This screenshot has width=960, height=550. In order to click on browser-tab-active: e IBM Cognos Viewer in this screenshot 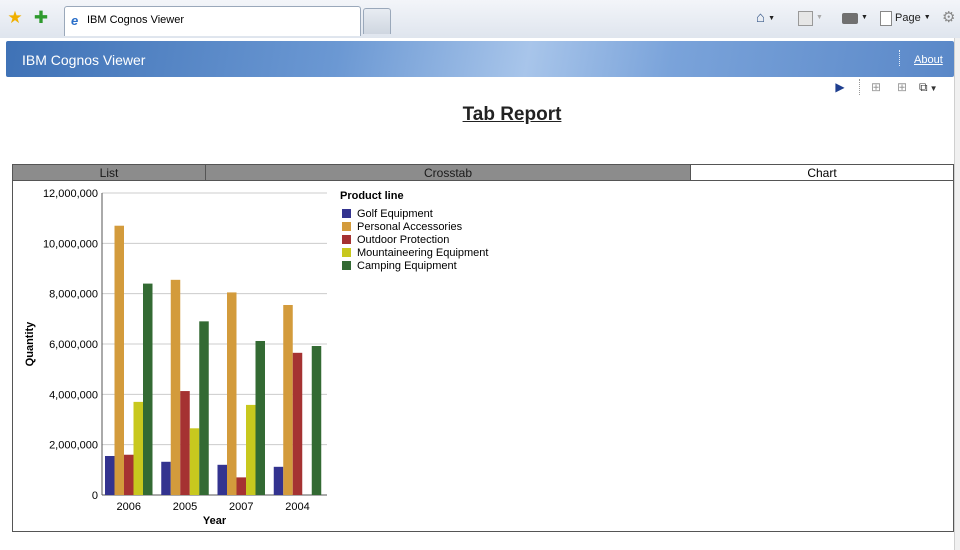, I will do `click(212, 21)`.